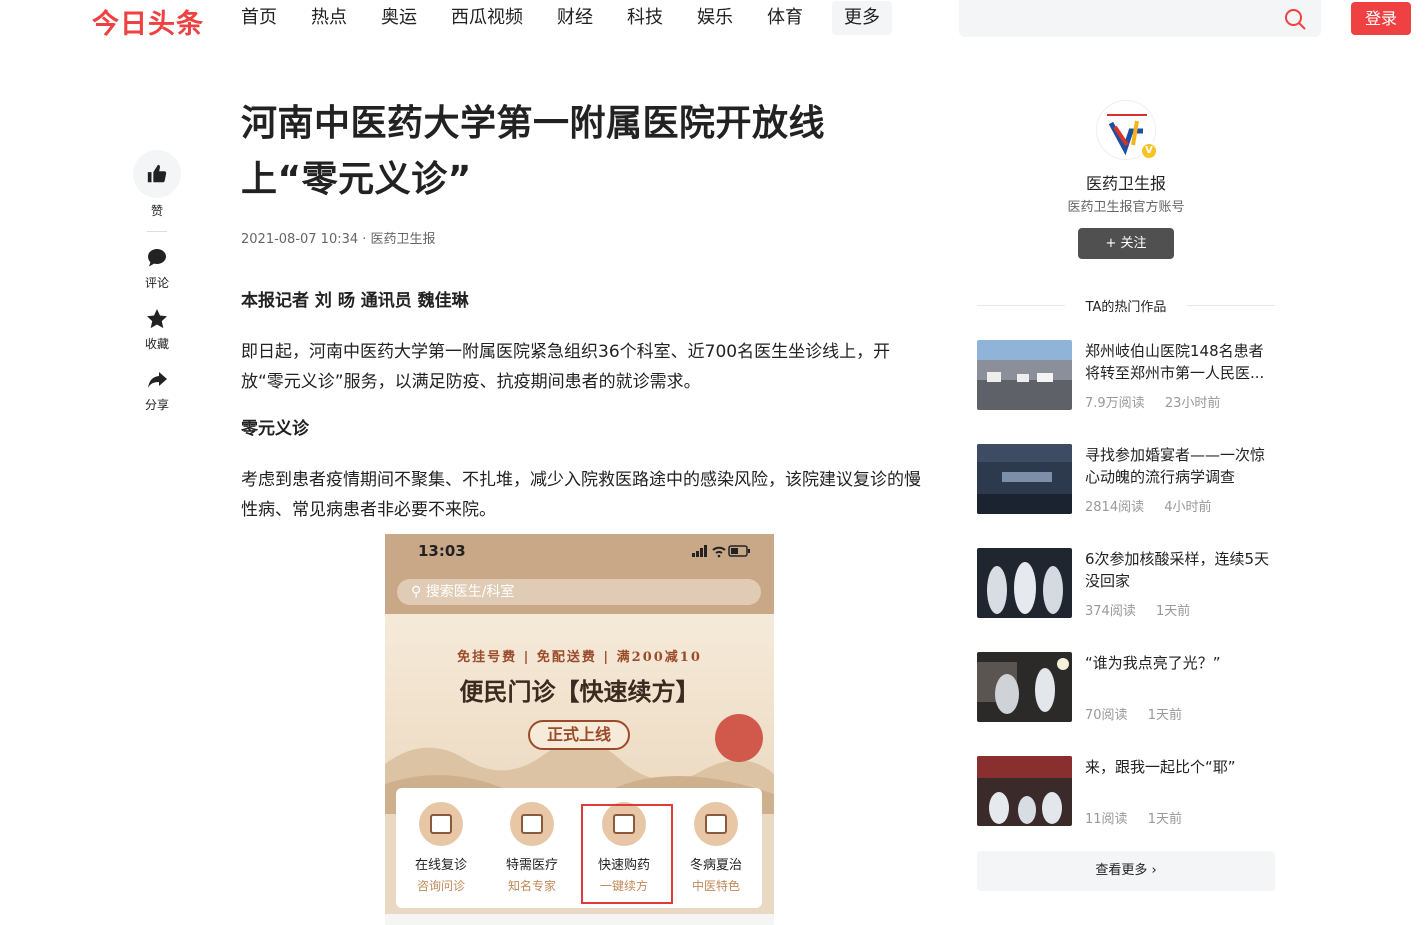  Describe the element at coordinates (1106, 819) in the screenshot. I see `hot-work-reads: 11阅读` at that location.